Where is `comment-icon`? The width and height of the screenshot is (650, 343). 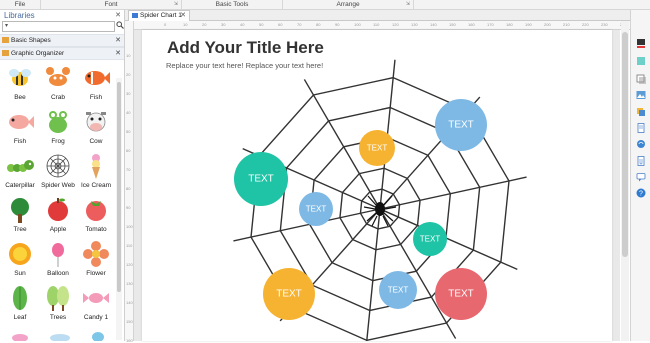 comment-icon is located at coordinates (641, 177).